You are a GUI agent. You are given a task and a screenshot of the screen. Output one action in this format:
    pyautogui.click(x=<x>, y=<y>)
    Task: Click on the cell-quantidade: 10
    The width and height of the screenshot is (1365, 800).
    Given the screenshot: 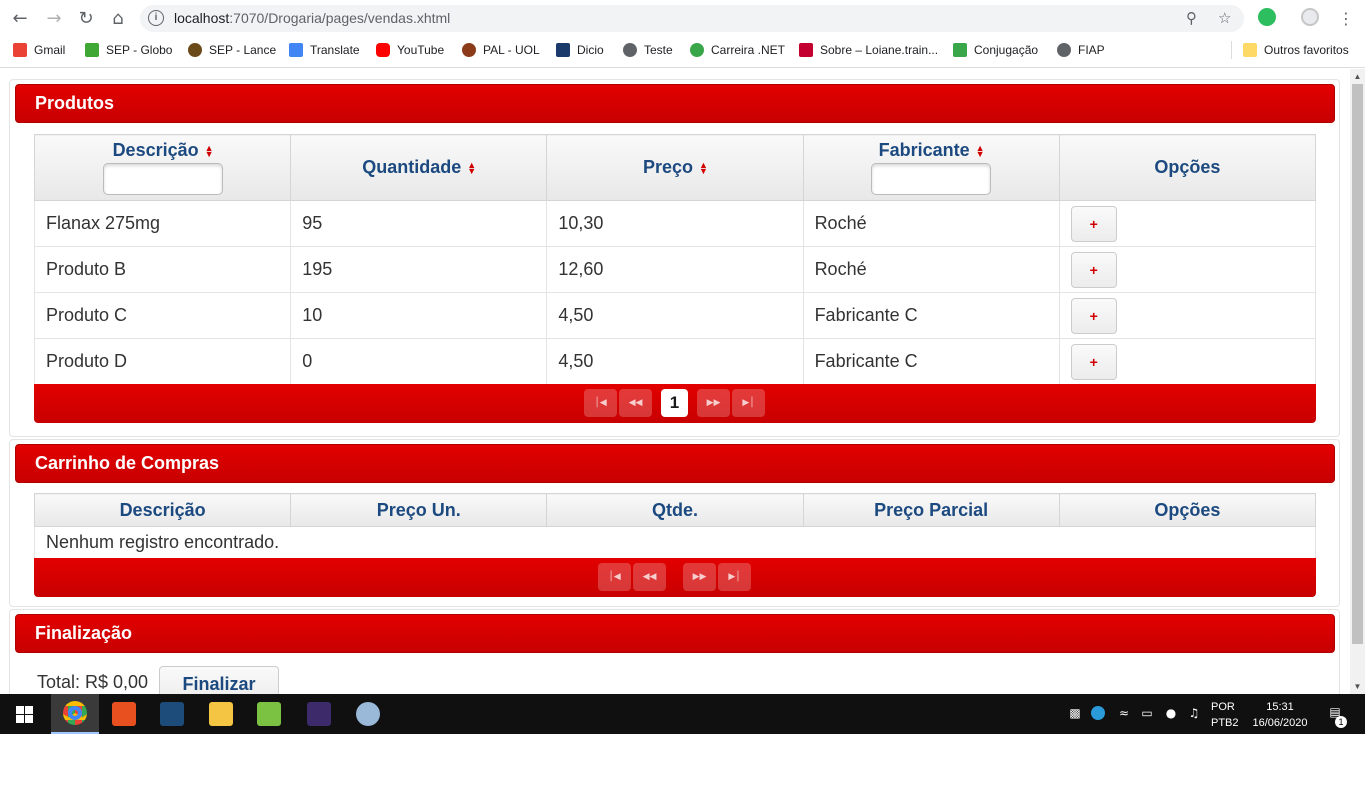 What is the action you would take?
    pyautogui.click(x=419, y=315)
    